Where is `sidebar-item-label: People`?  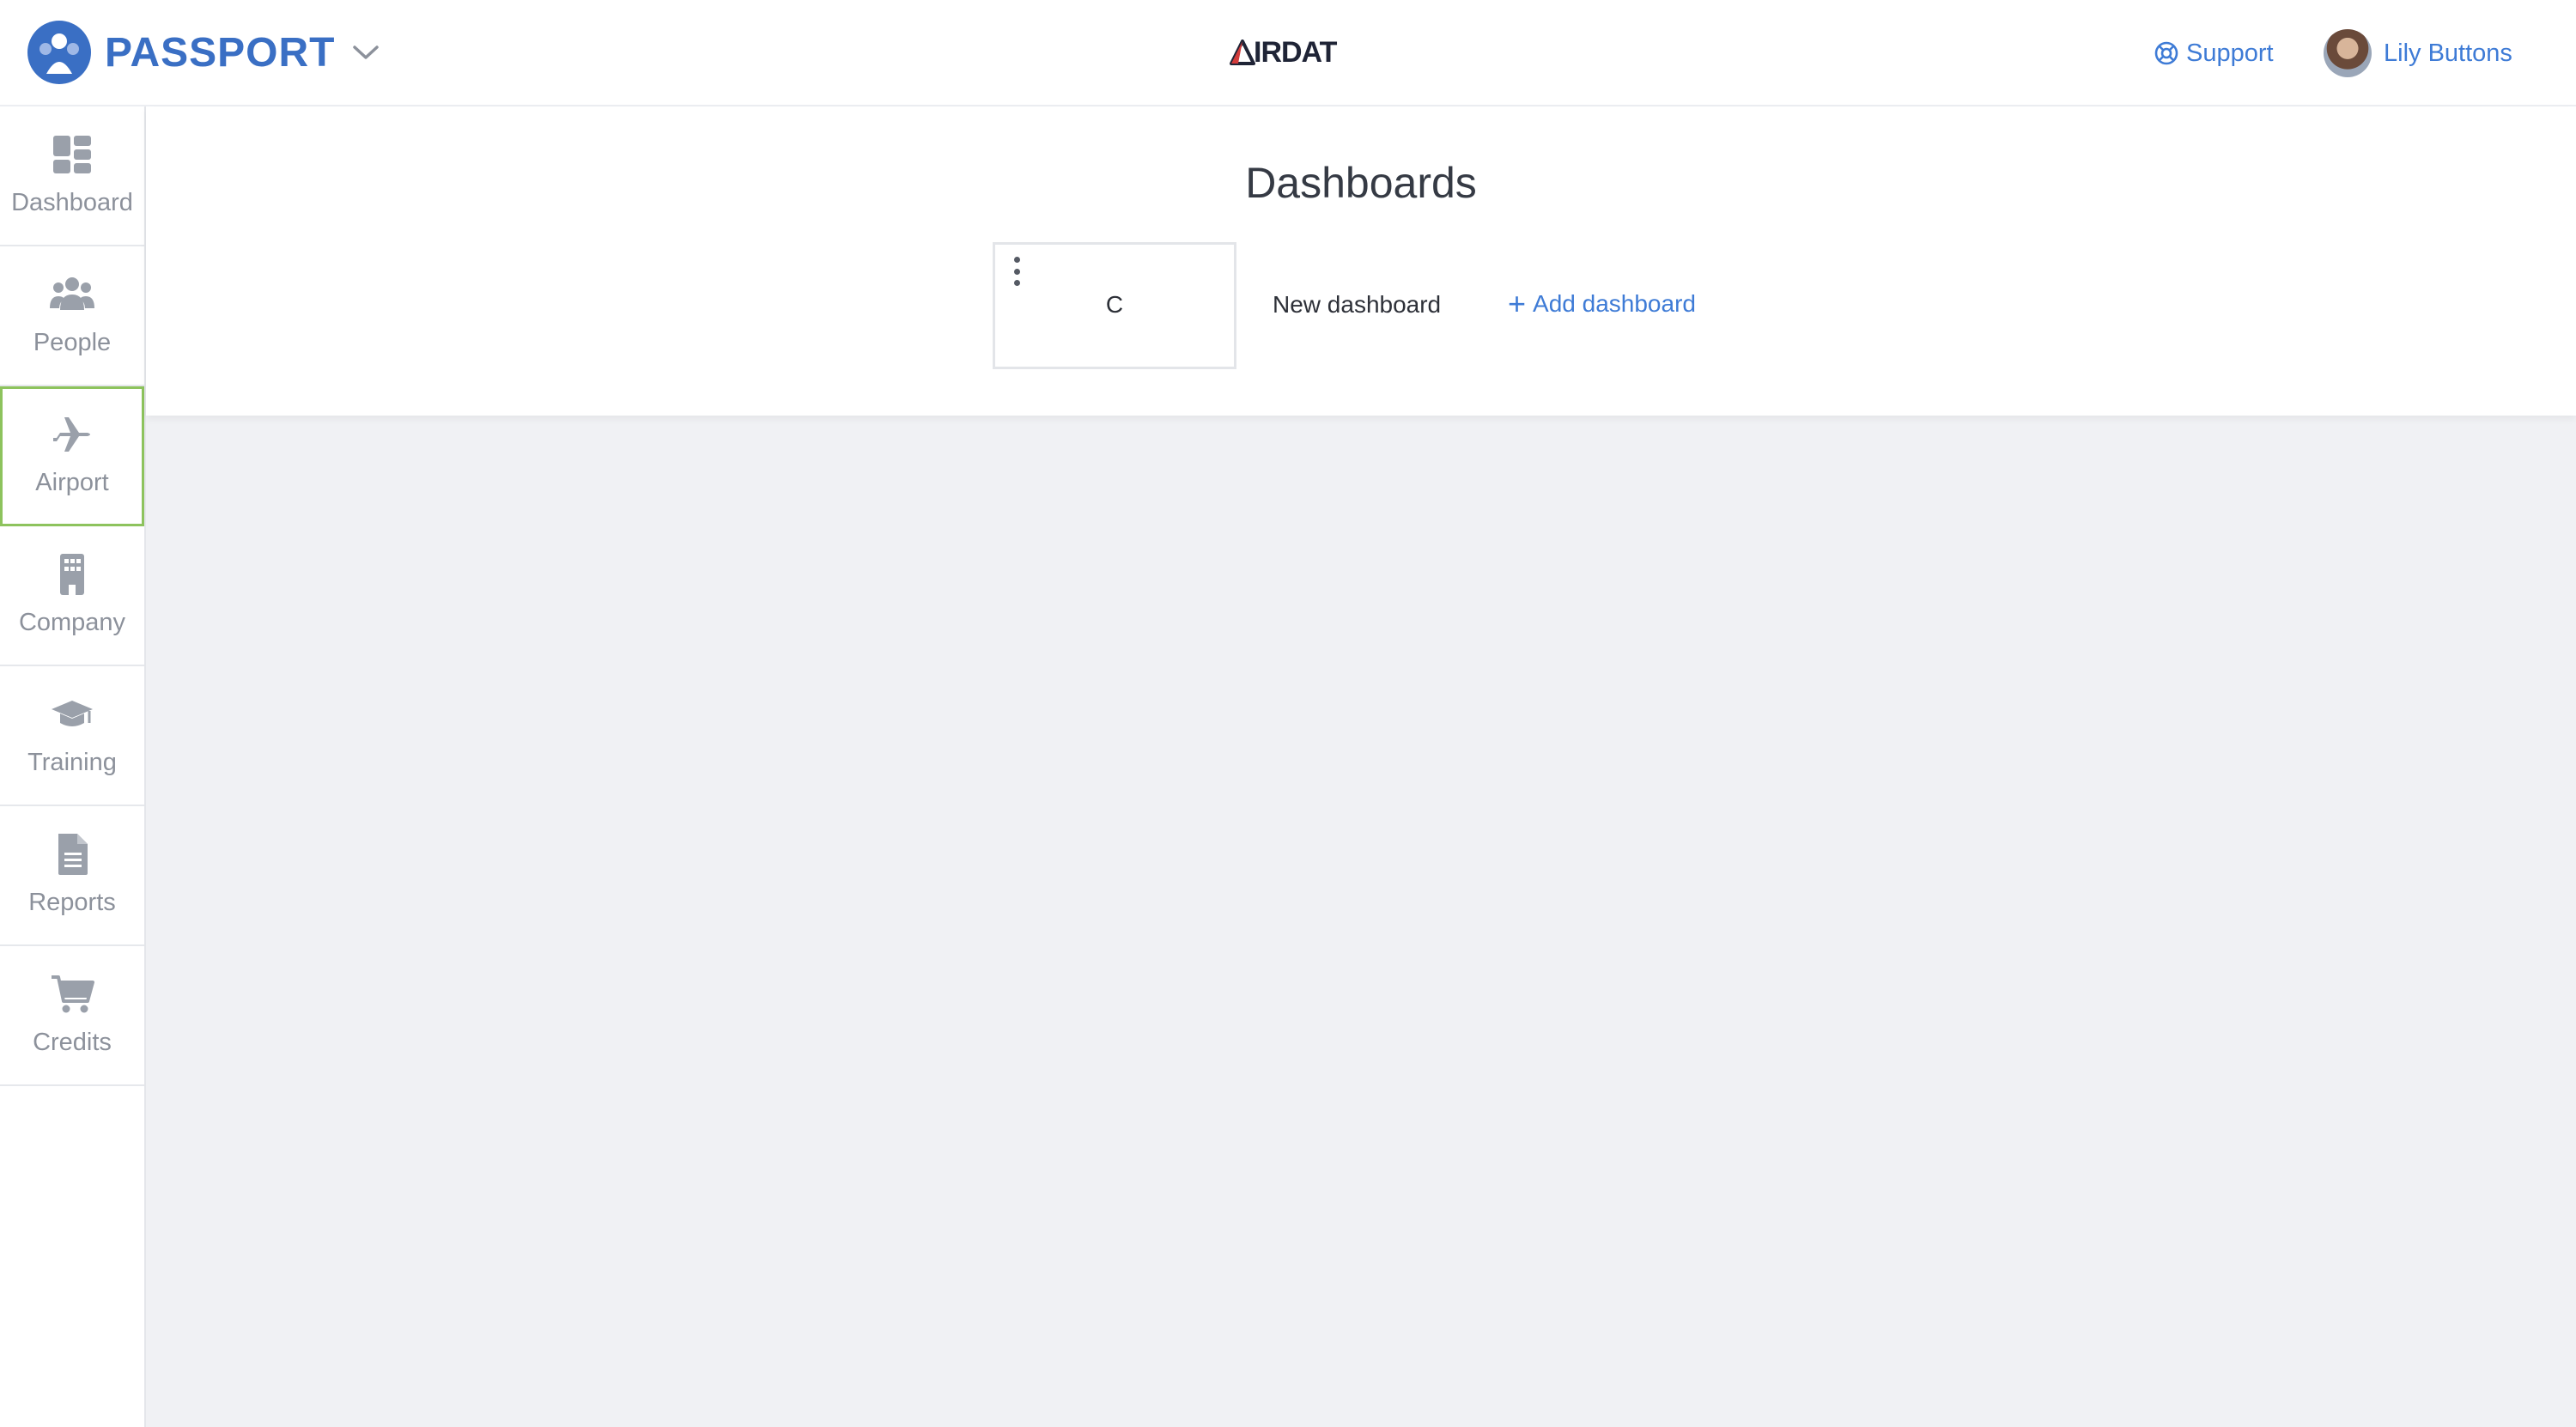
sidebar-item-label: People is located at coordinates (72, 342).